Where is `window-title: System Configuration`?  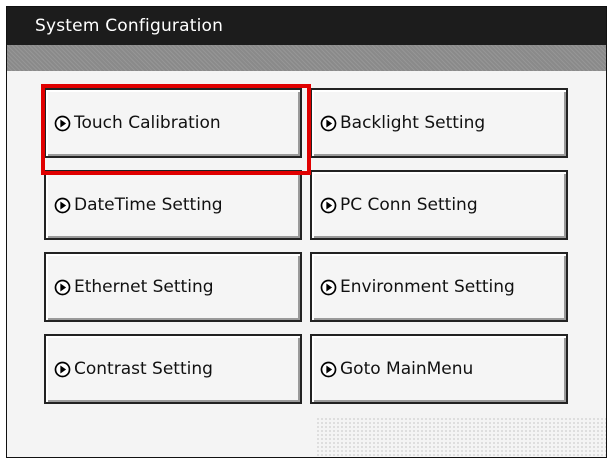 window-title: System Configuration is located at coordinates (306, 26).